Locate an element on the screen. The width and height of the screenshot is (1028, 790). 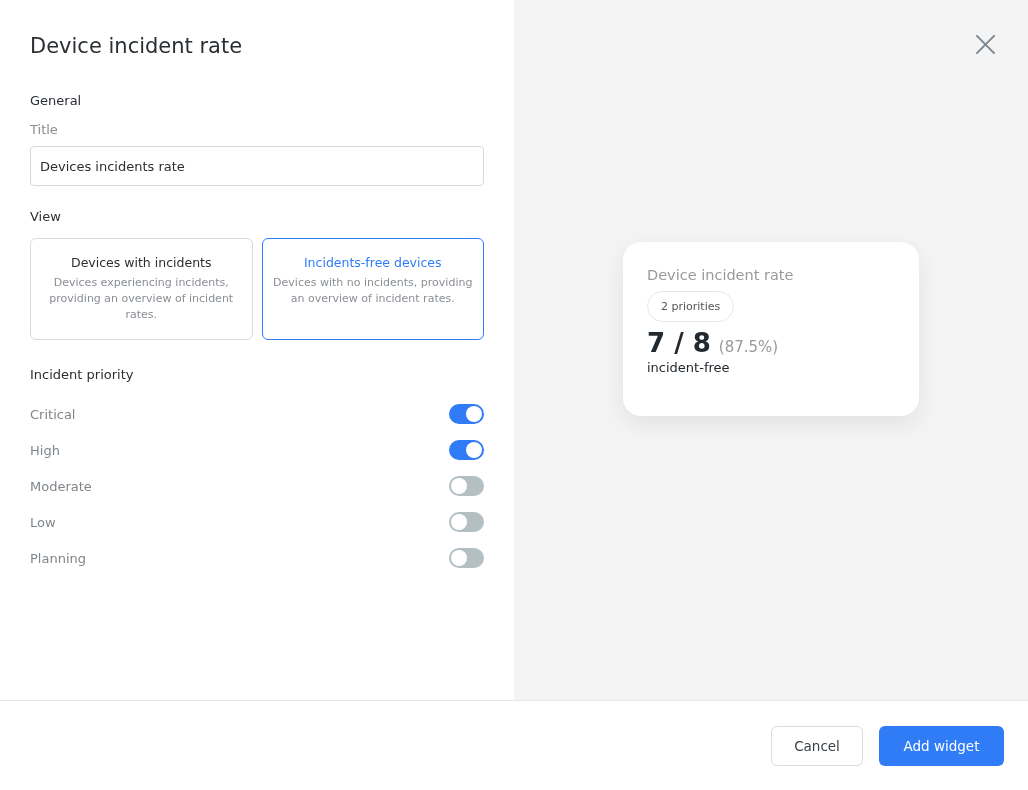
priority-label: Low is located at coordinates (43, 522).